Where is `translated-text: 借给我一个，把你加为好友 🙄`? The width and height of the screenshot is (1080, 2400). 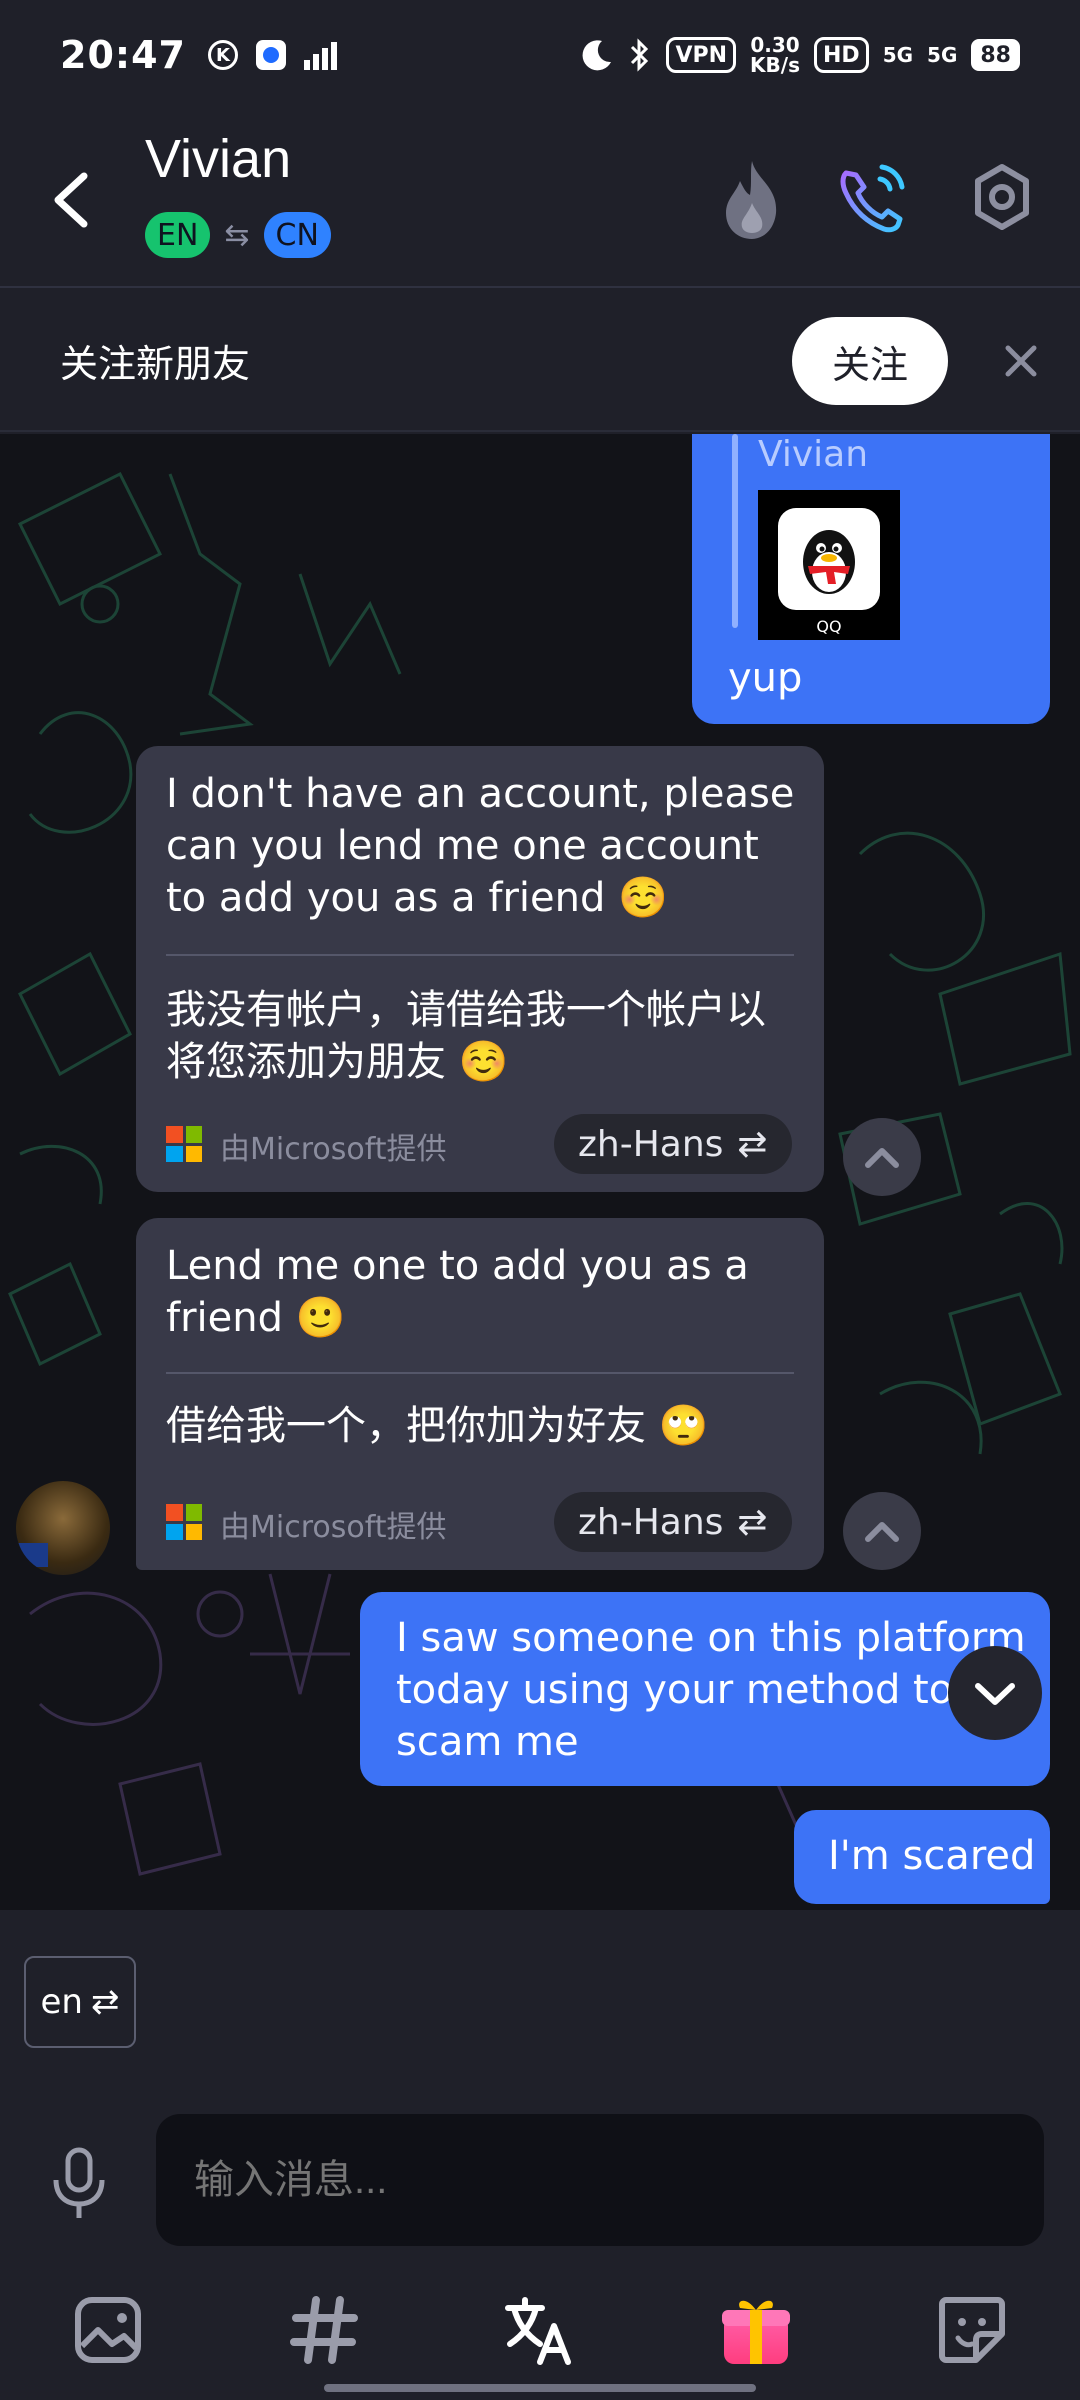 translated-text: 借给我一个，把你加为好友 🙄 is located at coordinates (437, 1426).